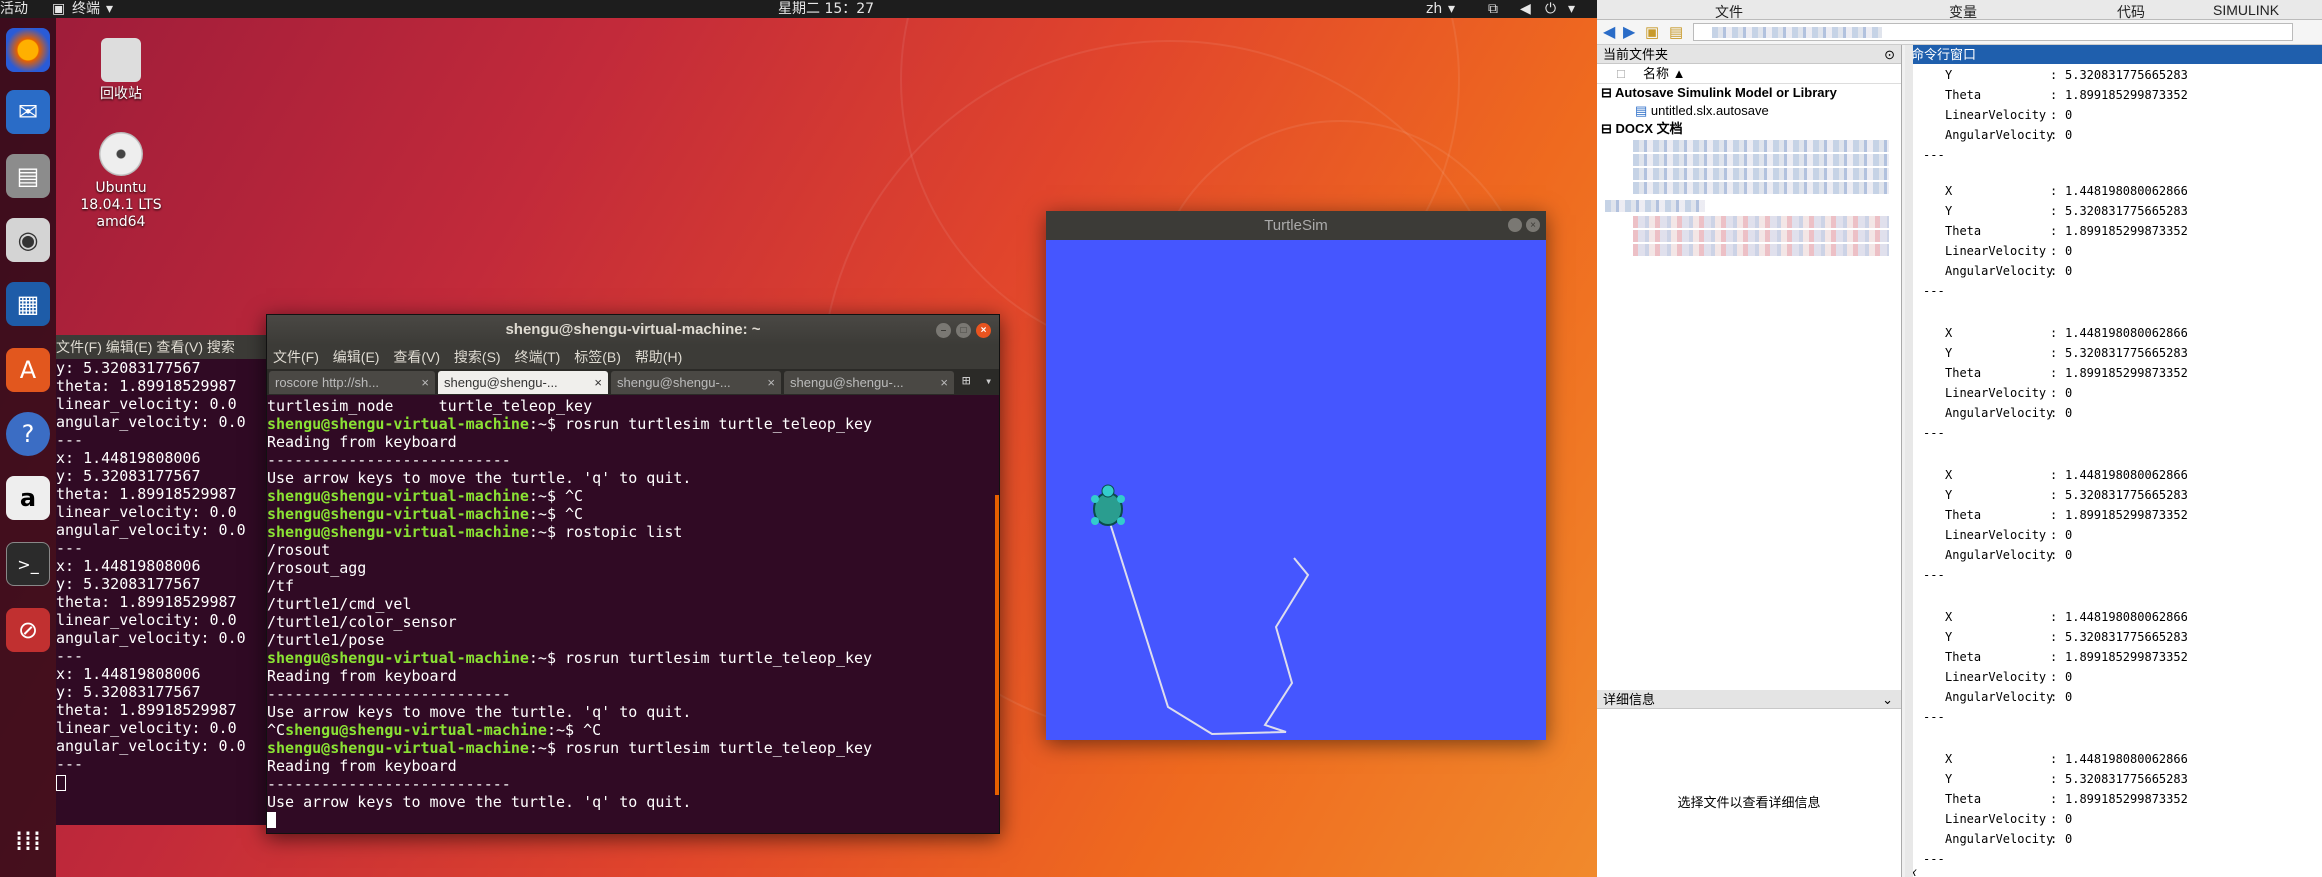 The width and height of the screenshot is (2322, 877). What do you see at coordinates (28, 112) in the screenshot?
I see `thunderbird-icon: ✉` at bounding box center [28, 112].